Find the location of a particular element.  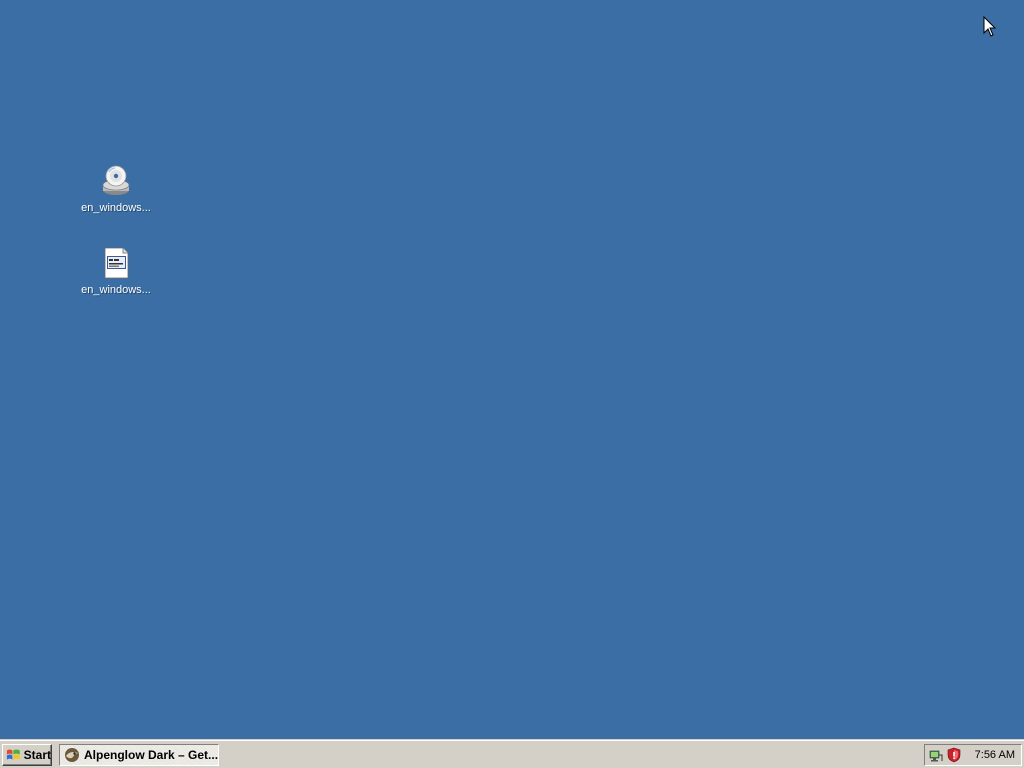

cd-drive-icon is located at coordinates (116, 180).